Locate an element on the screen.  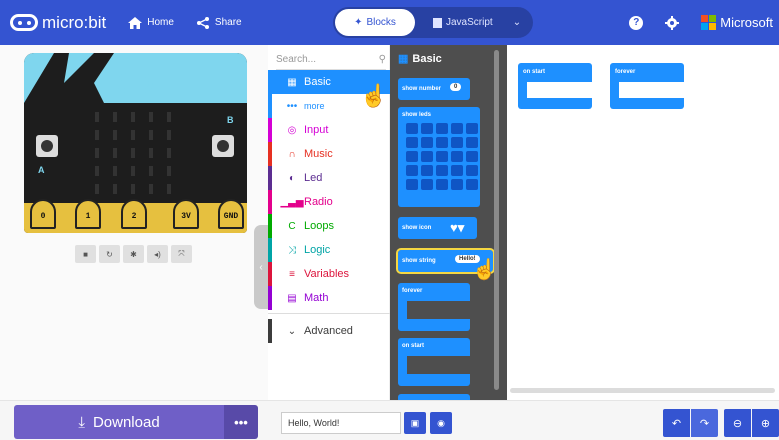
category-loops: C Loops is located at coordinates (329, 226).